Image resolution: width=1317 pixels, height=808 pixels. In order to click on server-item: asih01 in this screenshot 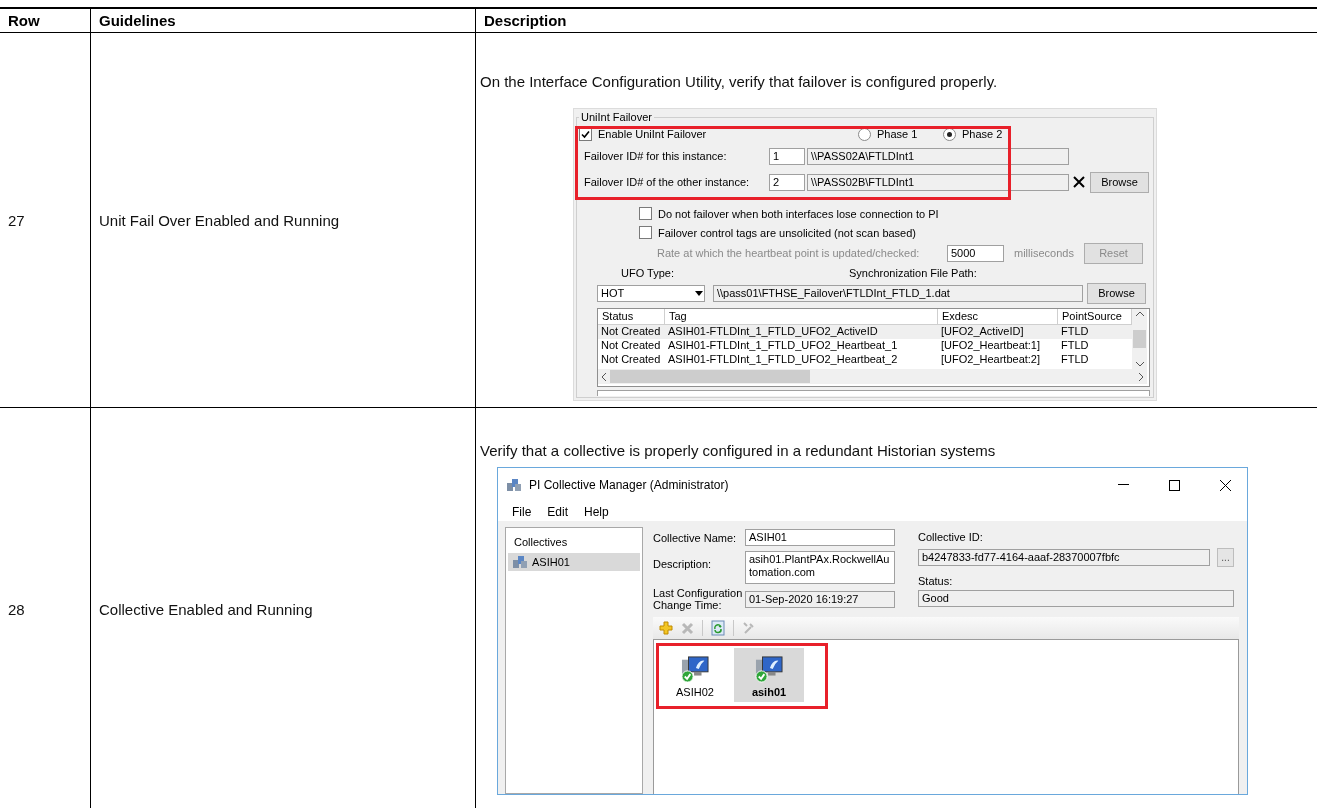, I will do `click(769, 675)`.